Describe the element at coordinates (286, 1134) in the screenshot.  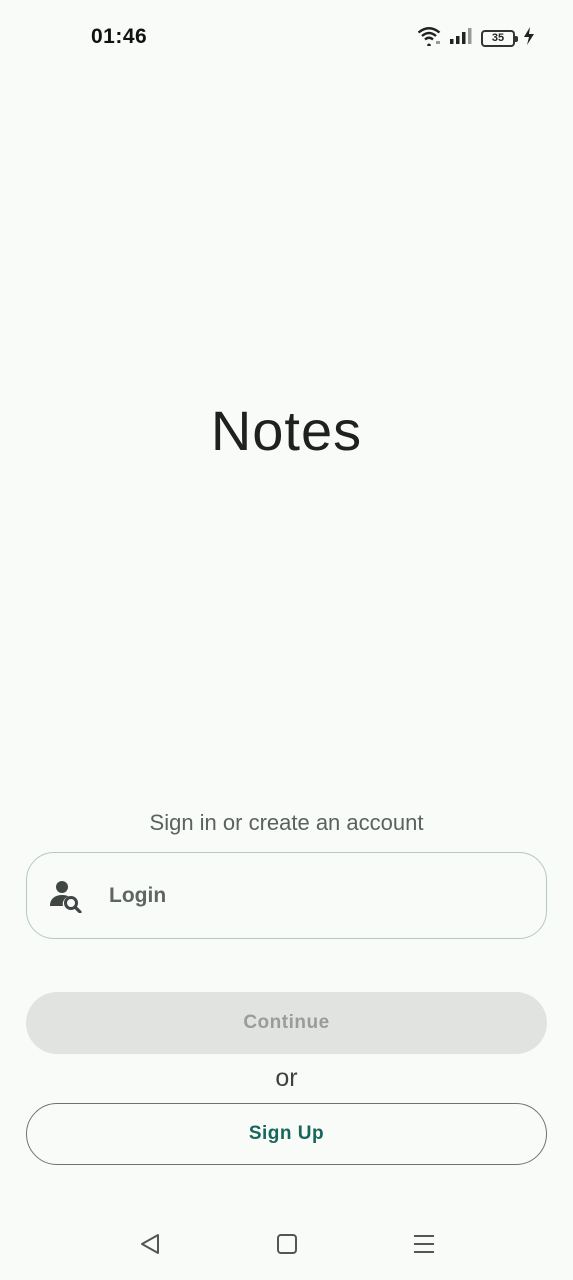
I see `sign-up-button: Sign Up` at that location.